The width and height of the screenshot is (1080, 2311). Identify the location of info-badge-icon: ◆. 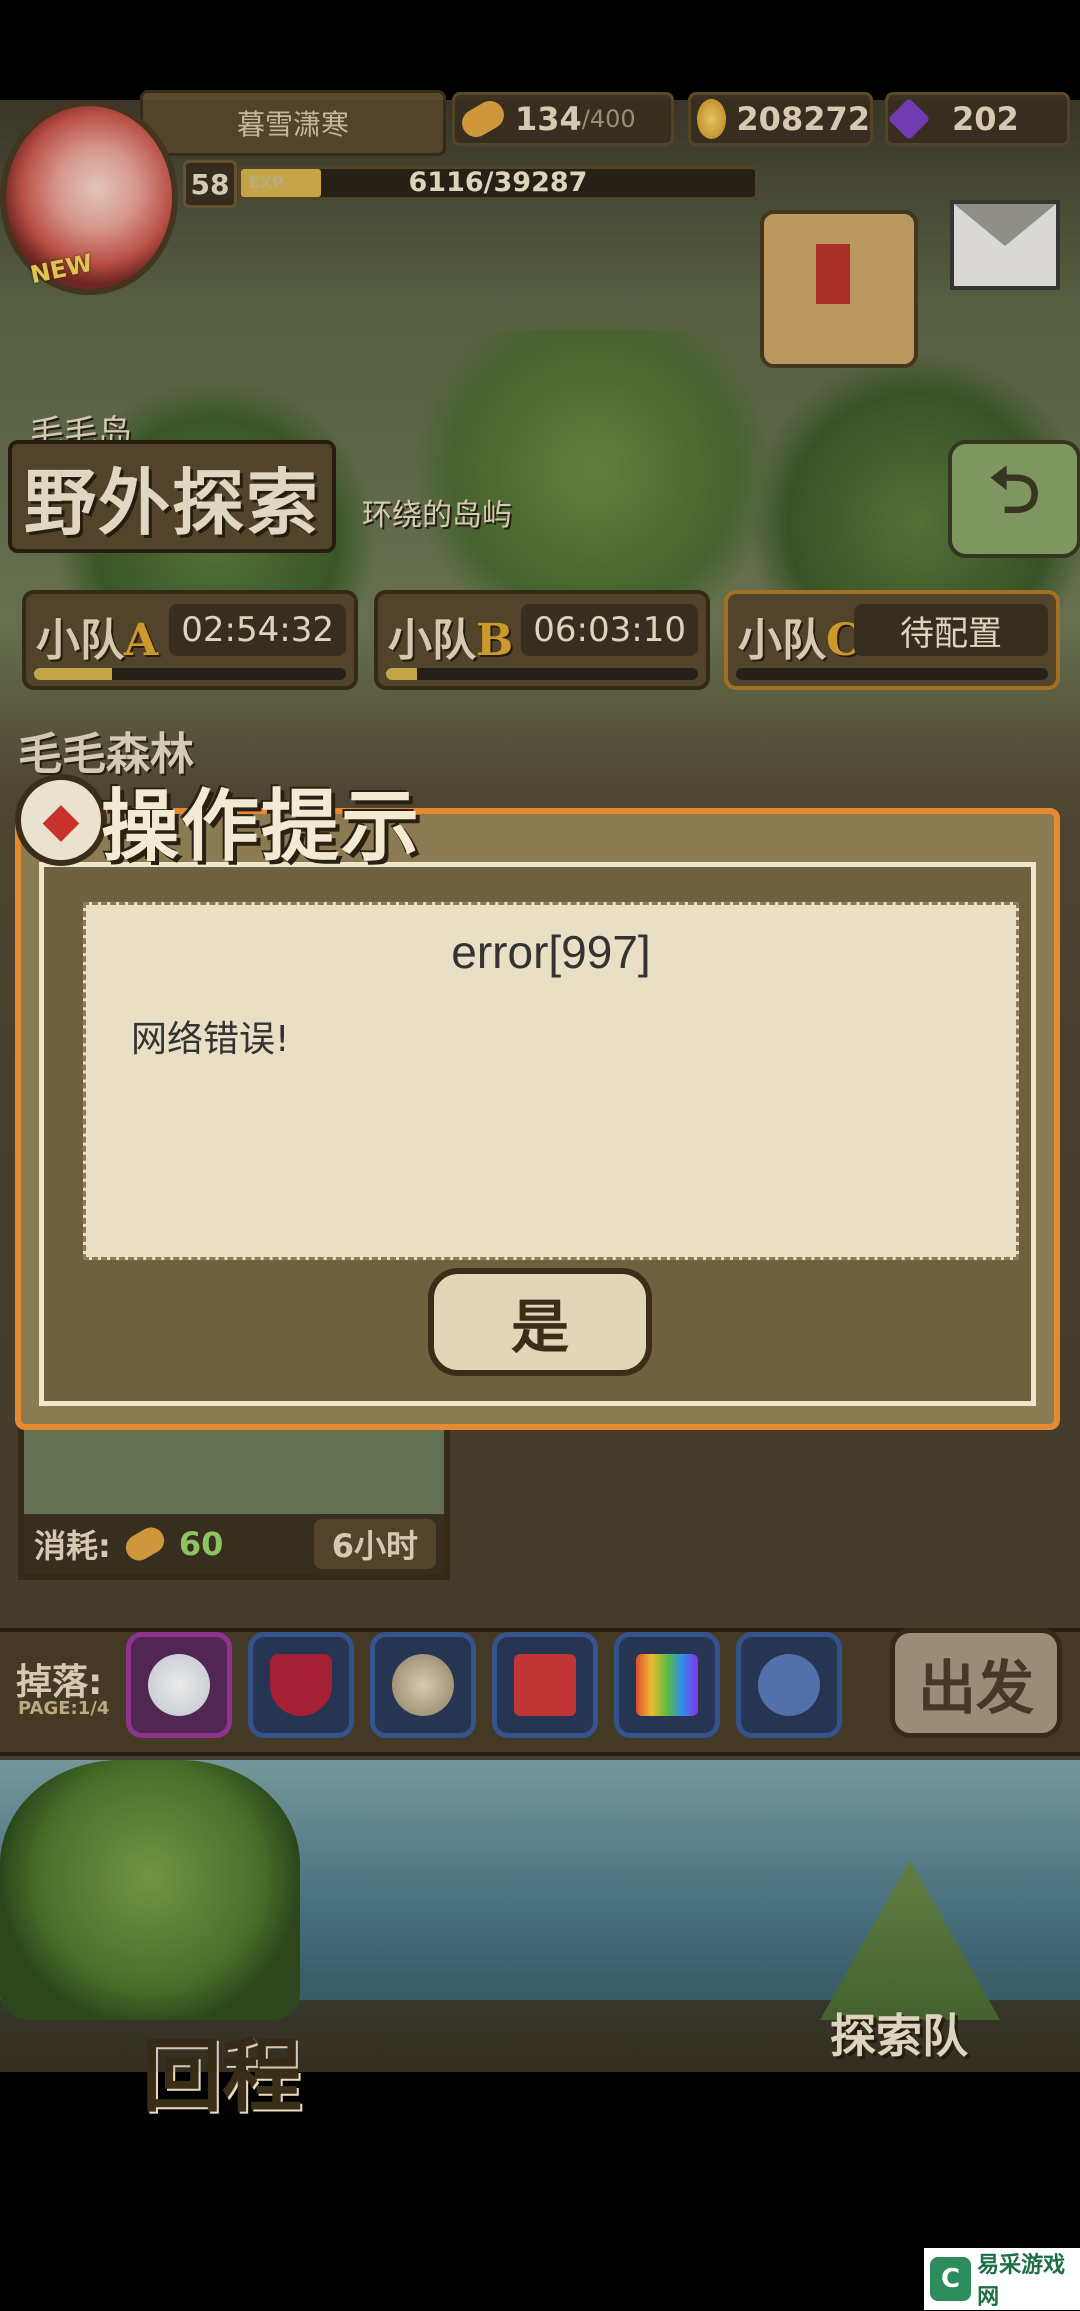
(61, 820).